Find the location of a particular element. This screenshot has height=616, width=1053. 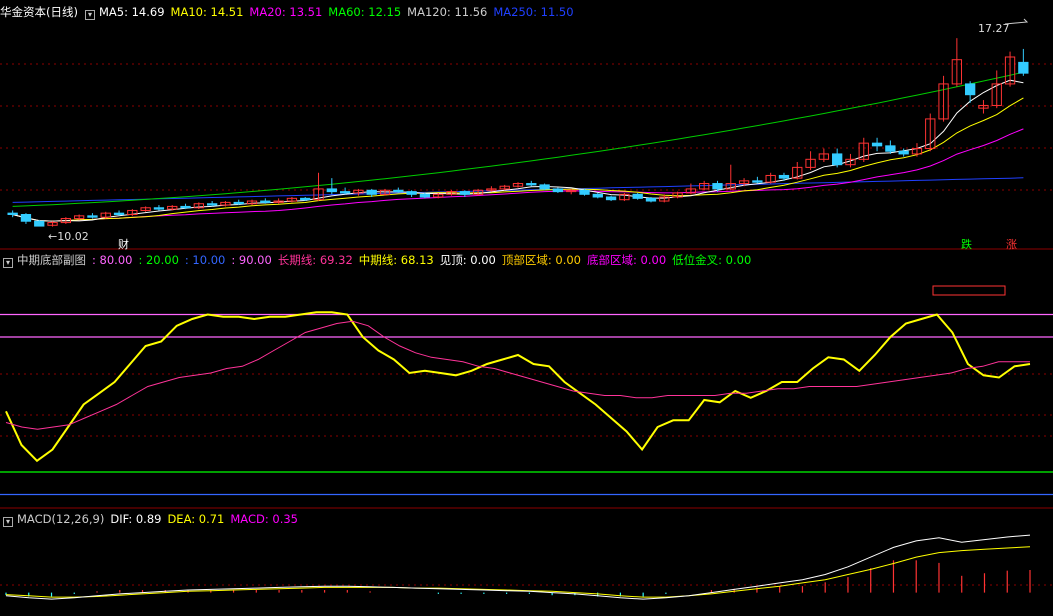

rise-marker: 涨 is located at coordinates (1011, 244).